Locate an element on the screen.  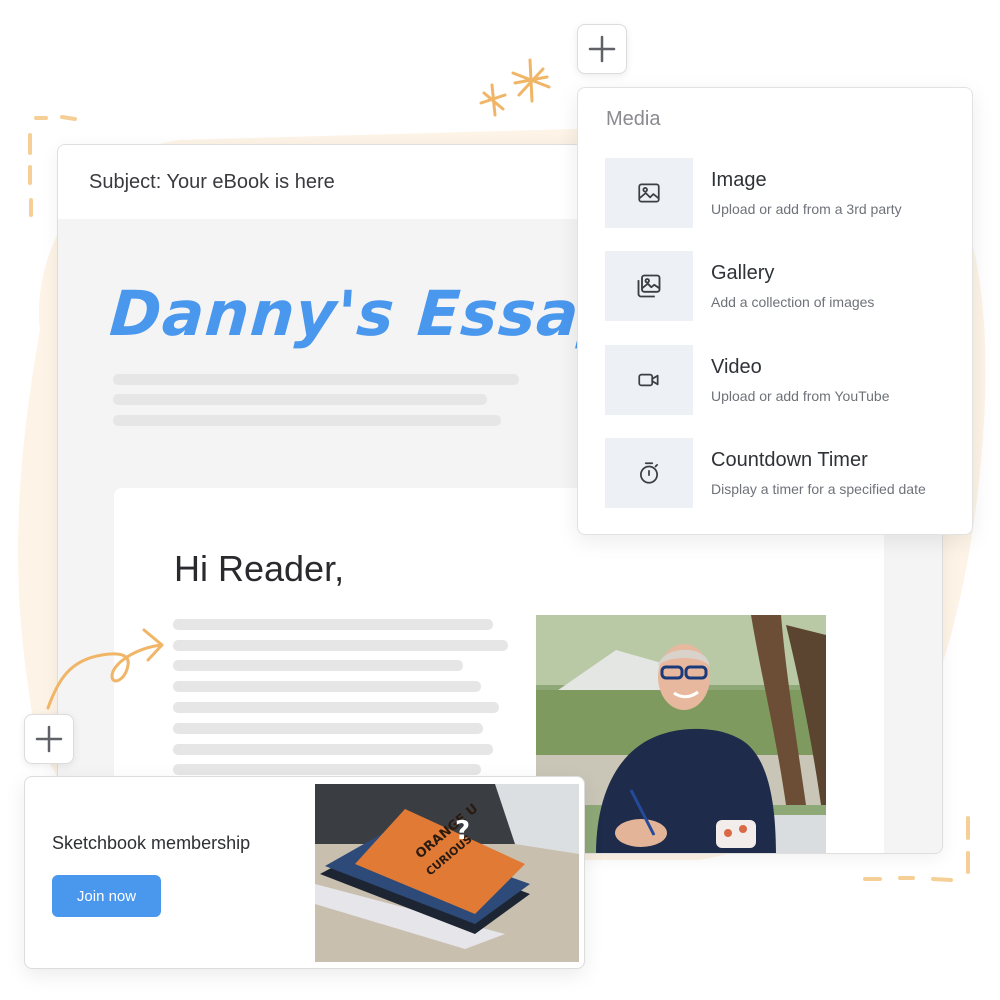
add-block-button-top is located at coordinates (602, 49).